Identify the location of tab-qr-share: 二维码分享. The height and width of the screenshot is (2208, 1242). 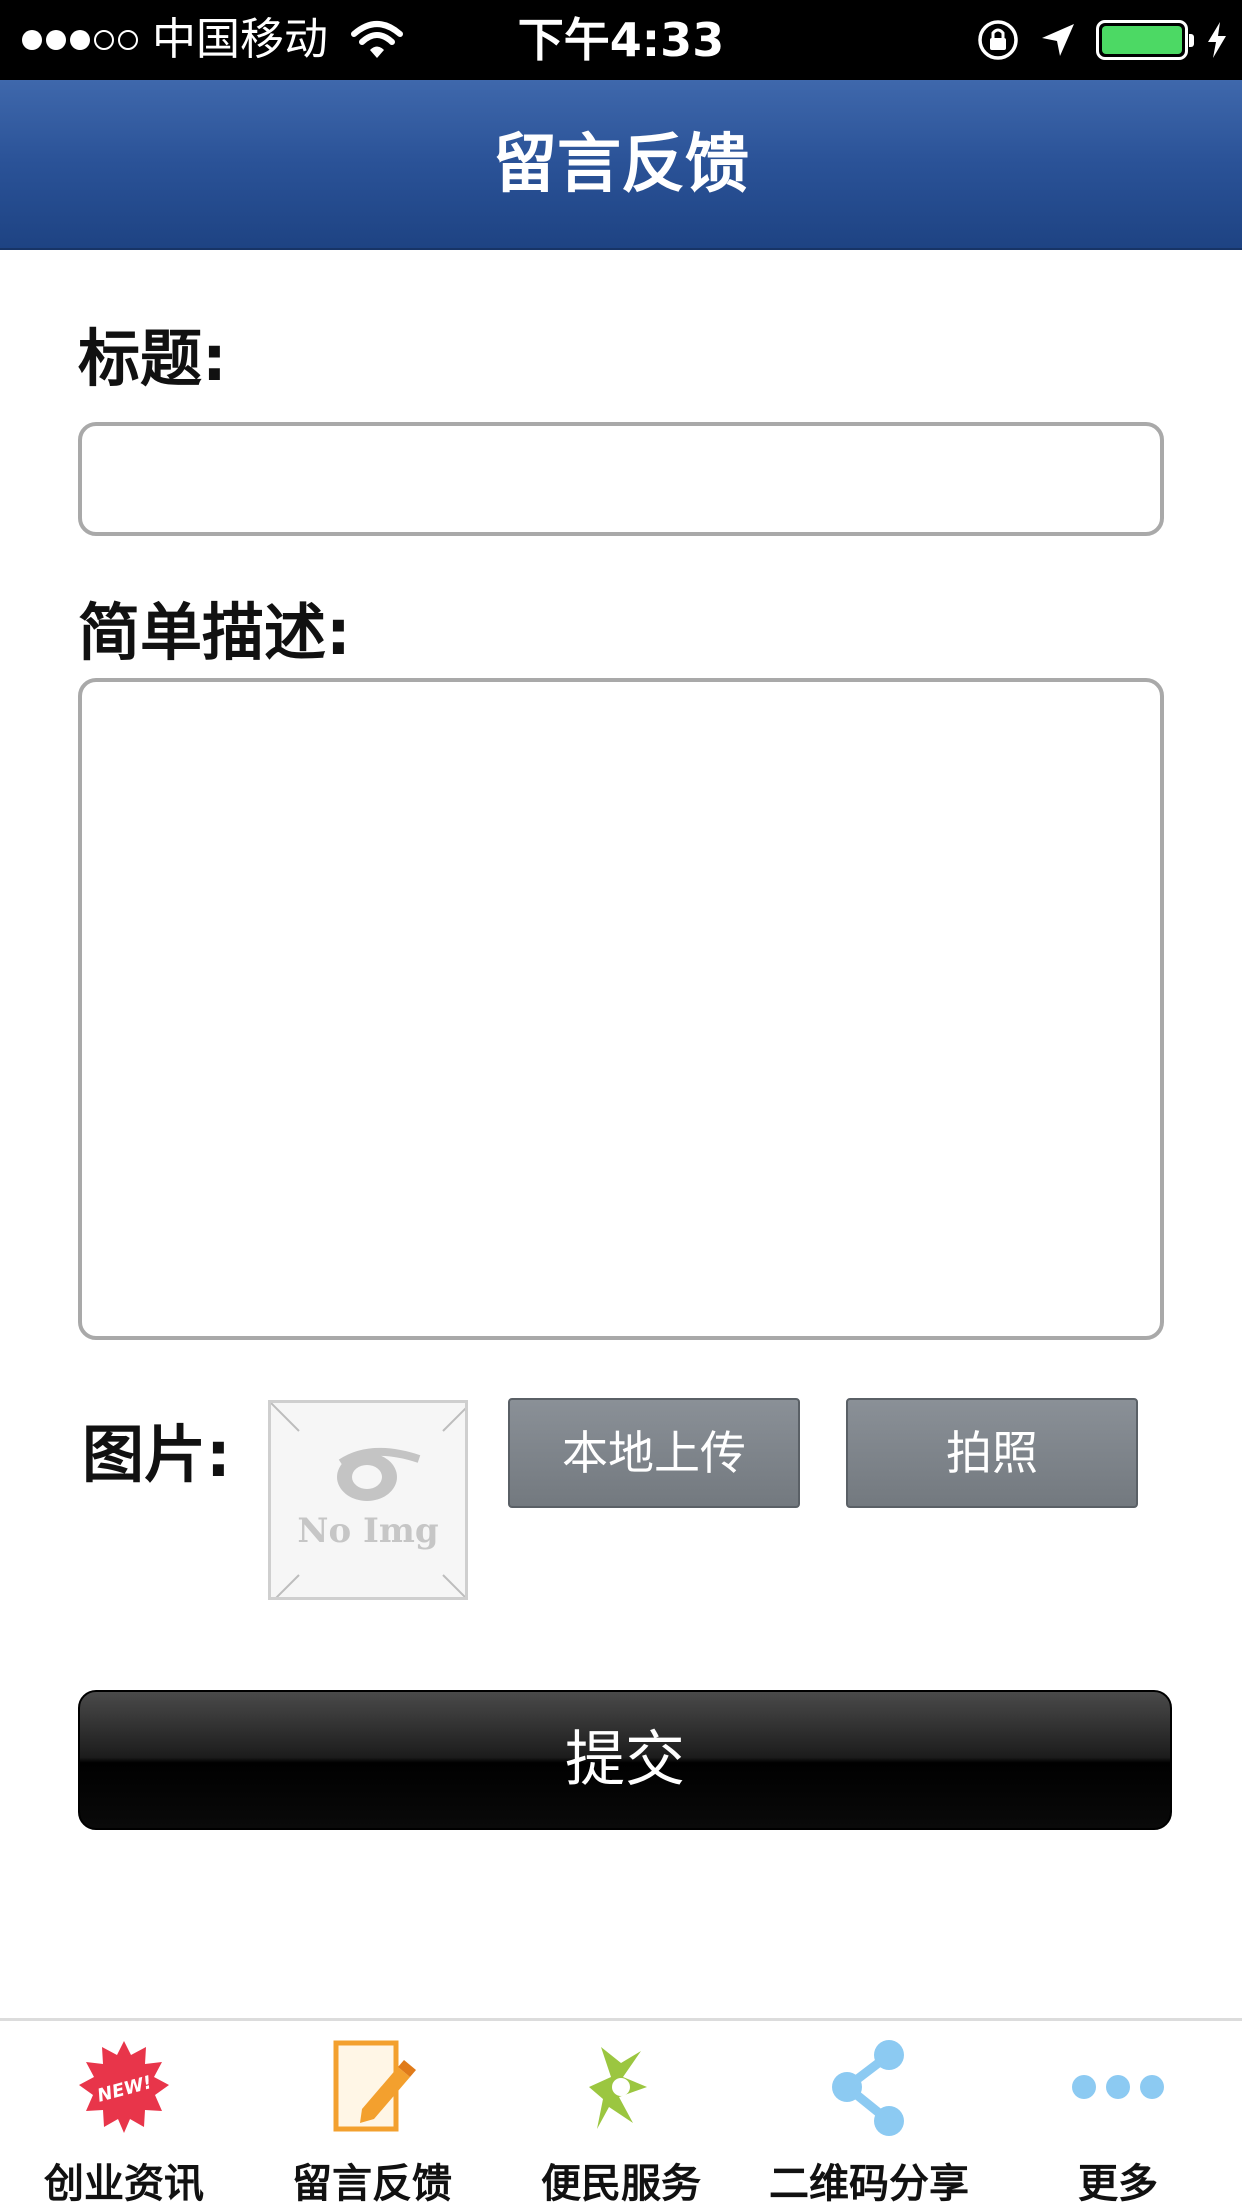
(869, 2114).